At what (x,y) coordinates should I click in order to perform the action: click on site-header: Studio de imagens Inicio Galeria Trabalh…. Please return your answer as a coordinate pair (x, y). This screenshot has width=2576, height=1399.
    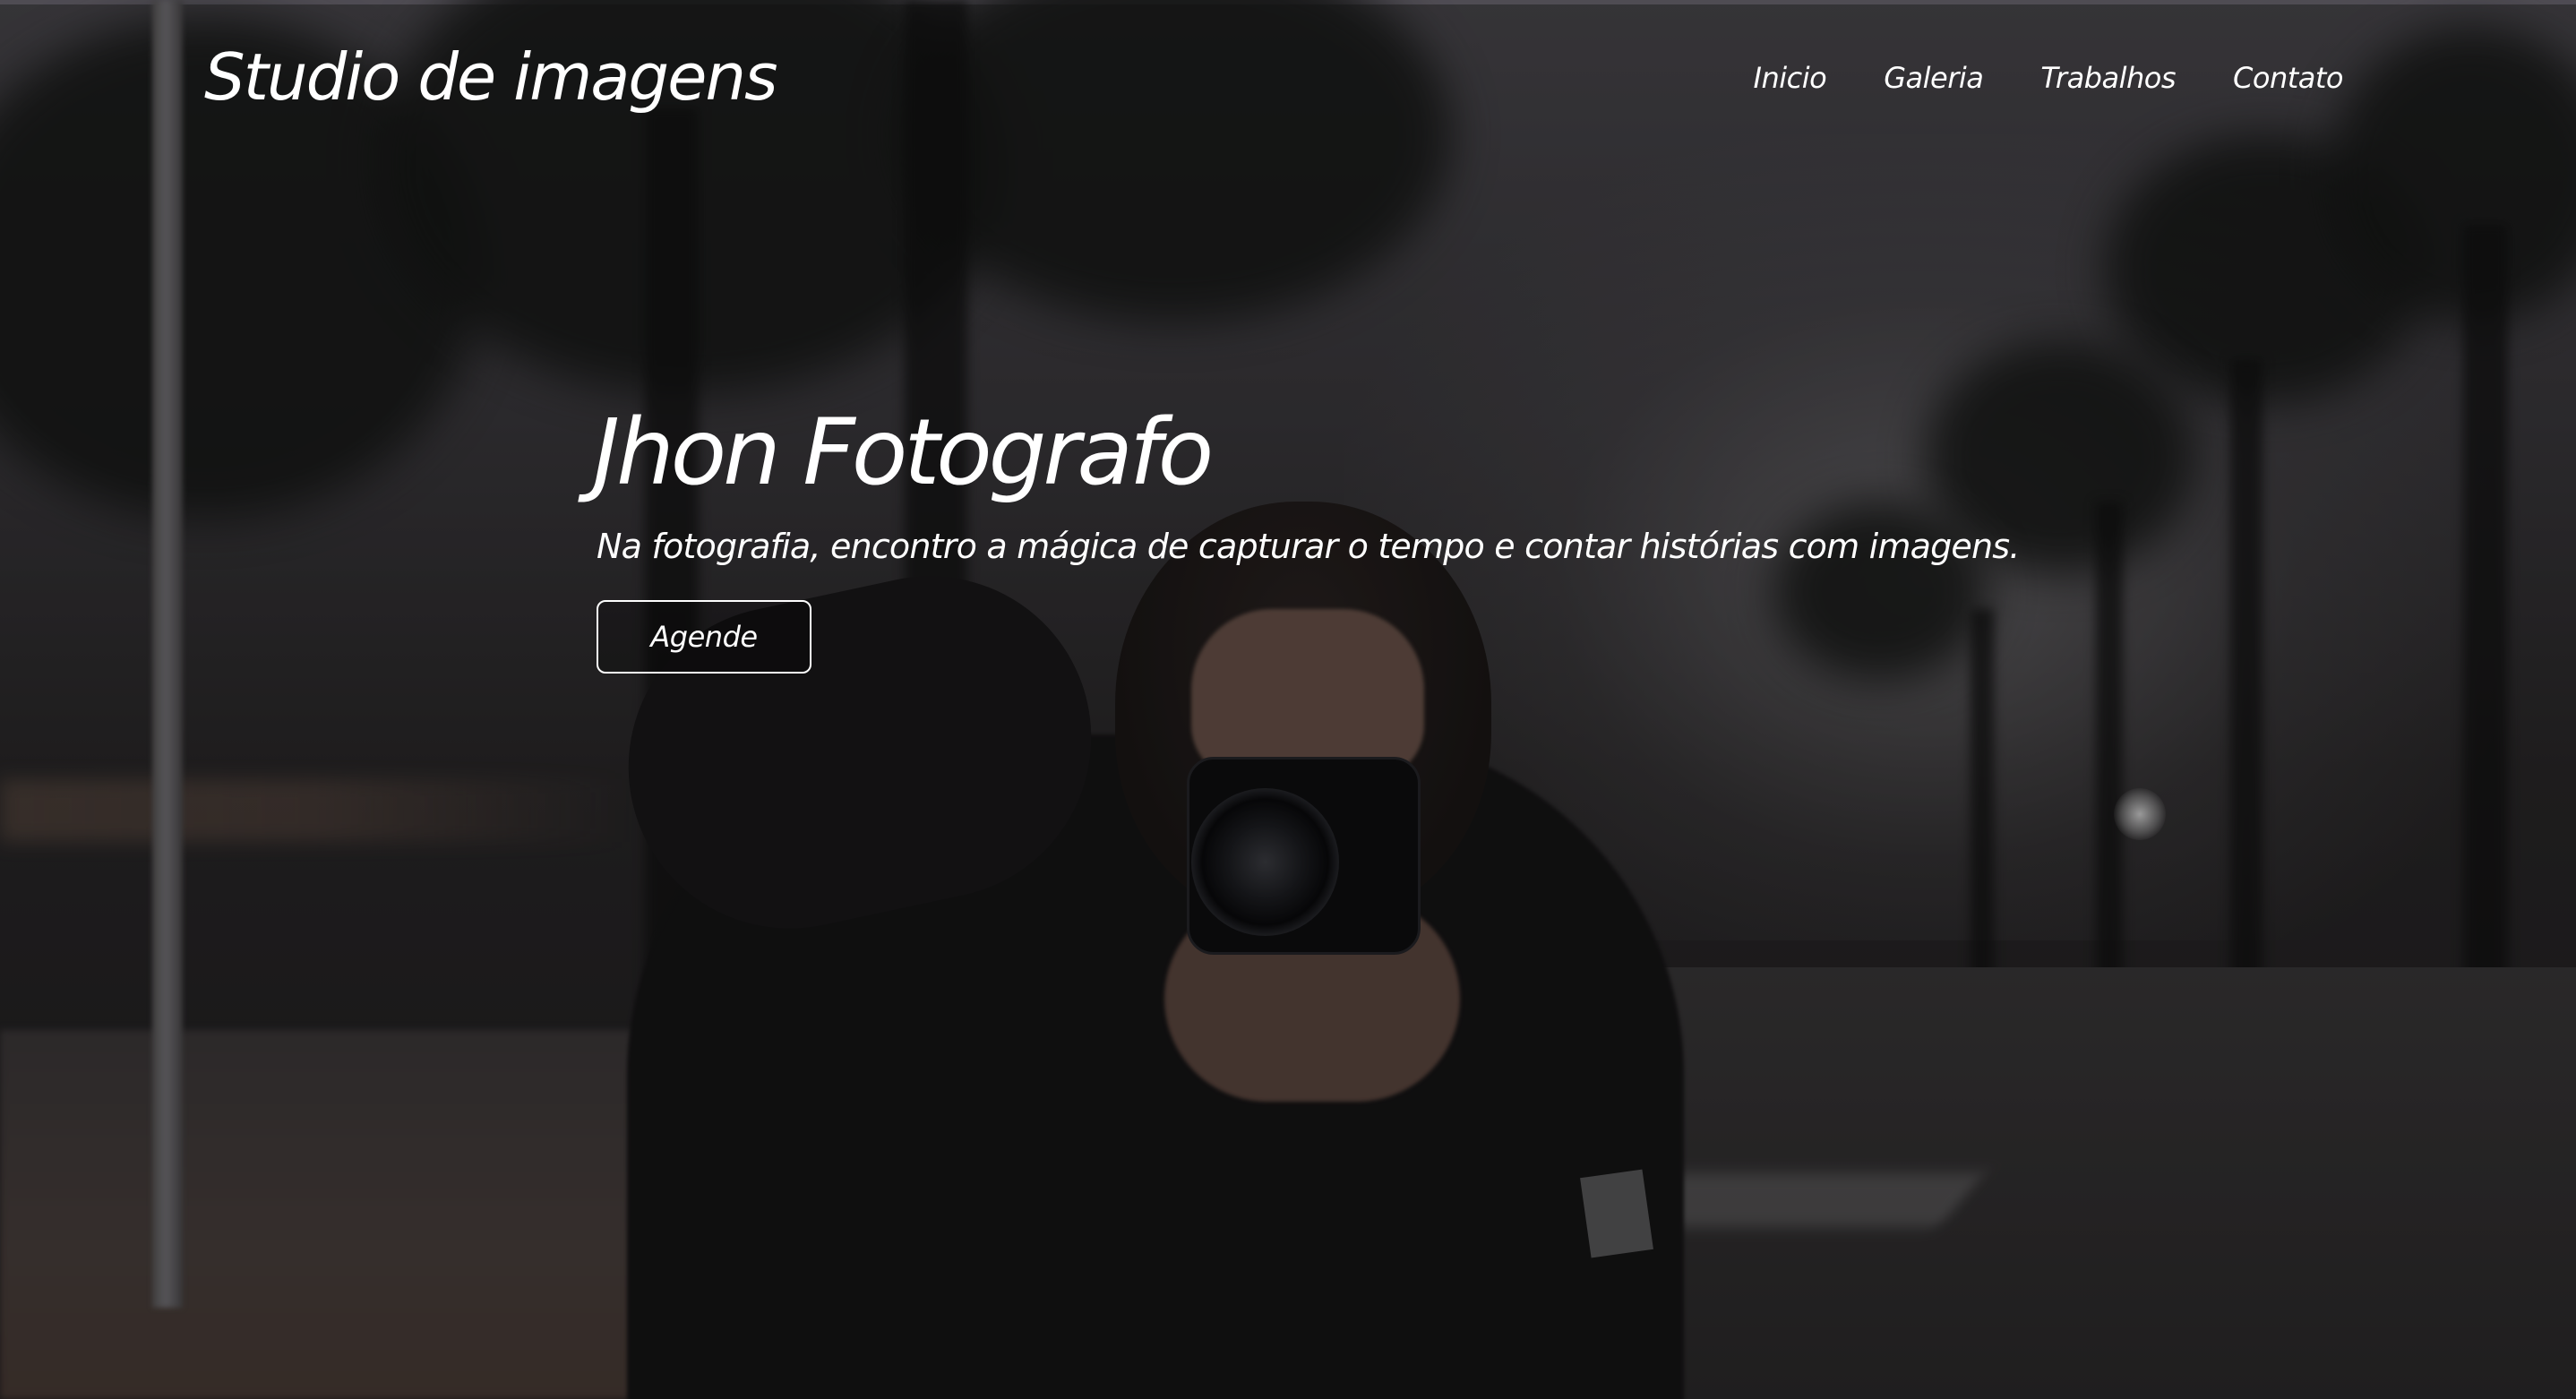
    Looking at the image, I should click on (1288, 85).